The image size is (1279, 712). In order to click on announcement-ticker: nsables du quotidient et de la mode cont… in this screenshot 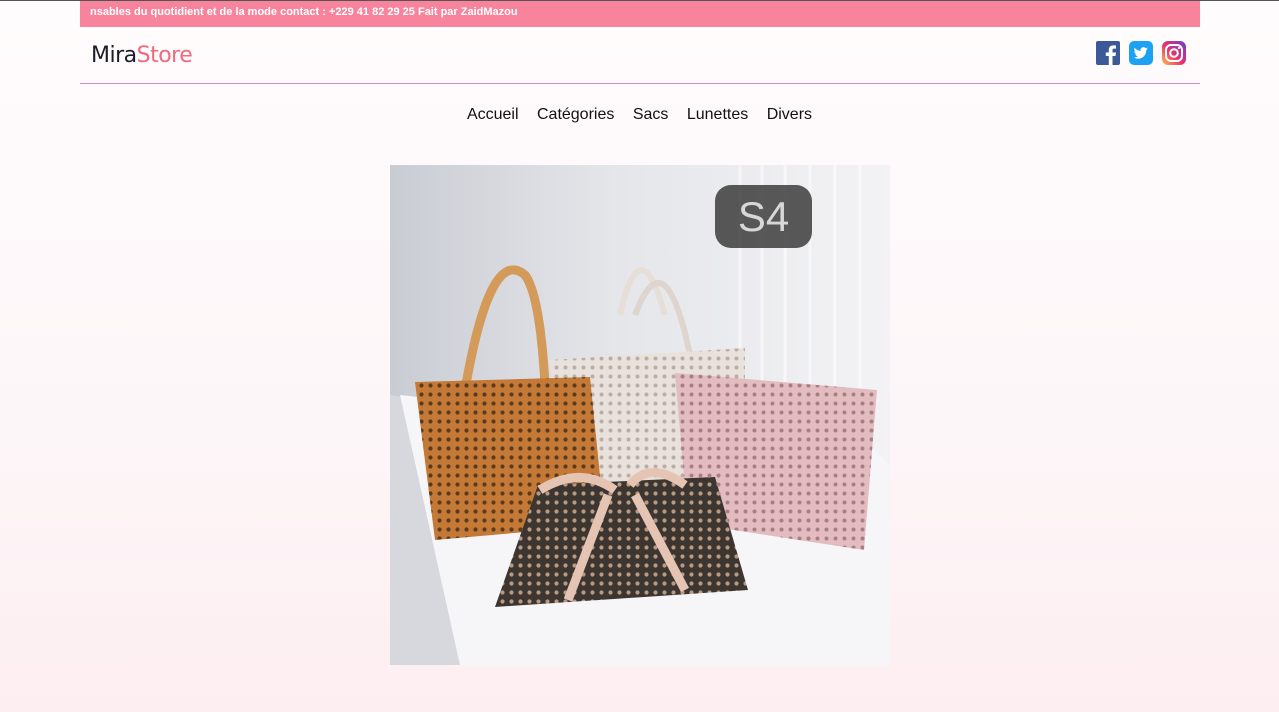, I will do `click(640, 14)`.